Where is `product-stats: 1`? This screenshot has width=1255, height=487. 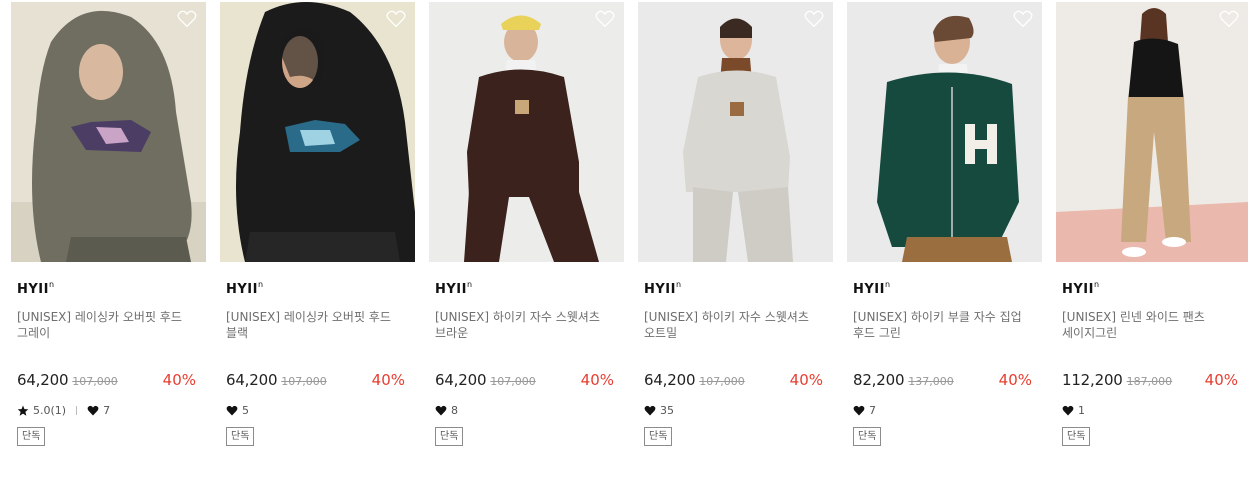
product-stats: 1 is located at coordinates (1152, 410).